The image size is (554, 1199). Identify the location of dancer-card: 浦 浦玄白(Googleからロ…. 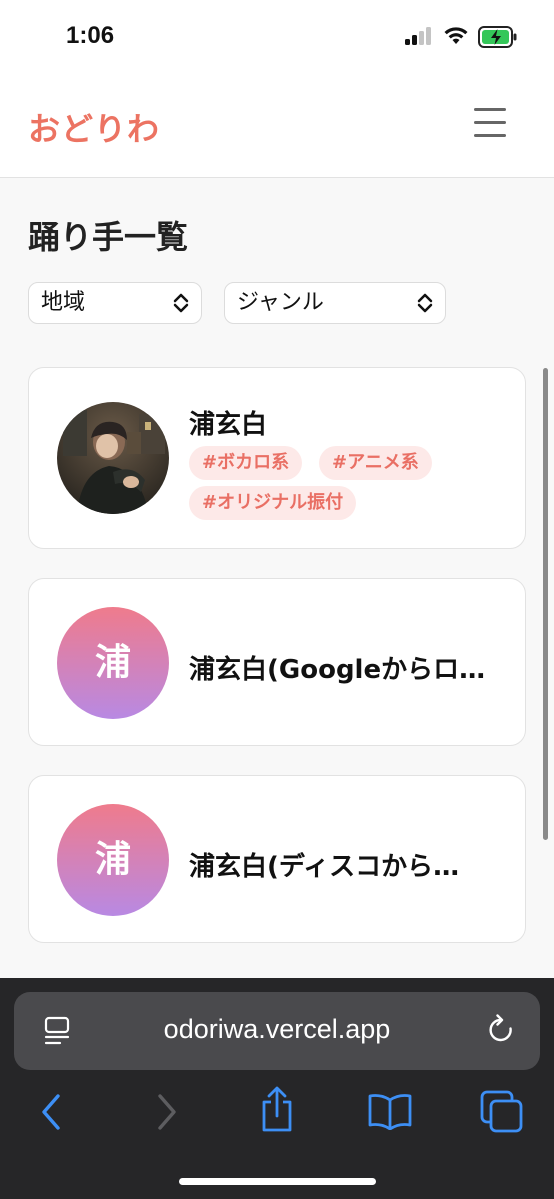
(277, 662).